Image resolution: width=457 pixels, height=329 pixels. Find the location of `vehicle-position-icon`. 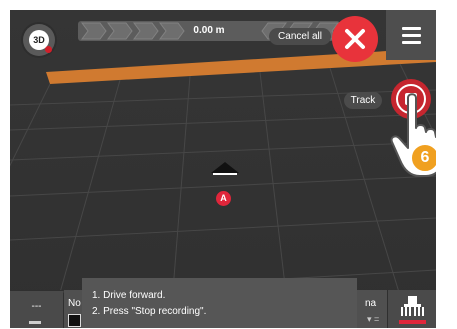

vehicle-position-icon is located at coordinates (225, 168).